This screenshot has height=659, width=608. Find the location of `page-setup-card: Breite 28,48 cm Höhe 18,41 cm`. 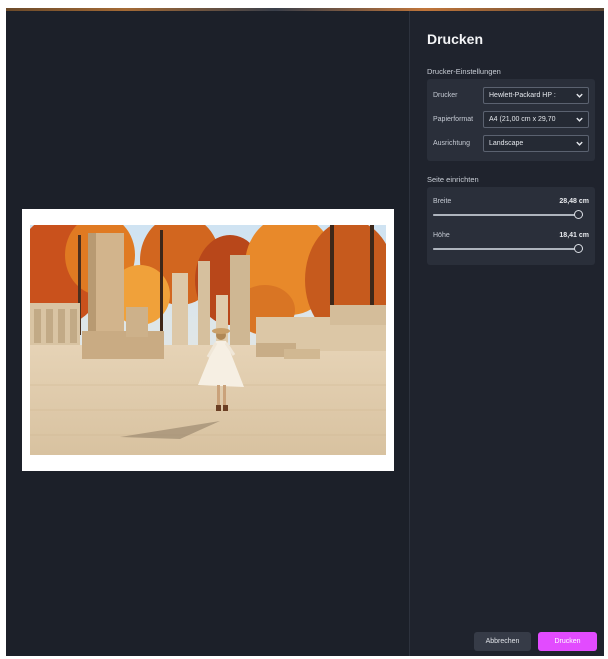

page-setup-card: Breite 28,48 cm Höhe 18,41 cm is located at coordinates (511, 226).